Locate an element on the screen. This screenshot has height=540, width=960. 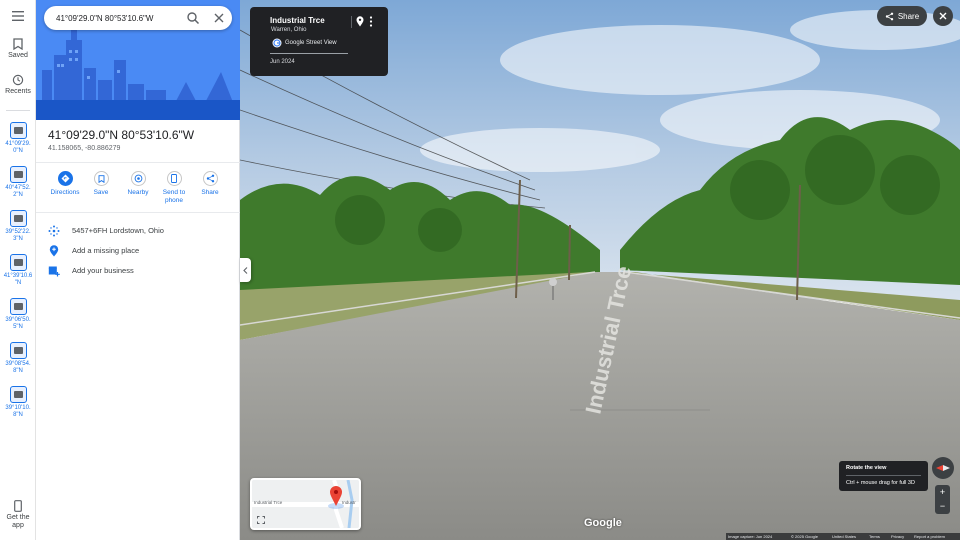
saved-label: Saved is located at coordinates (18, 55).